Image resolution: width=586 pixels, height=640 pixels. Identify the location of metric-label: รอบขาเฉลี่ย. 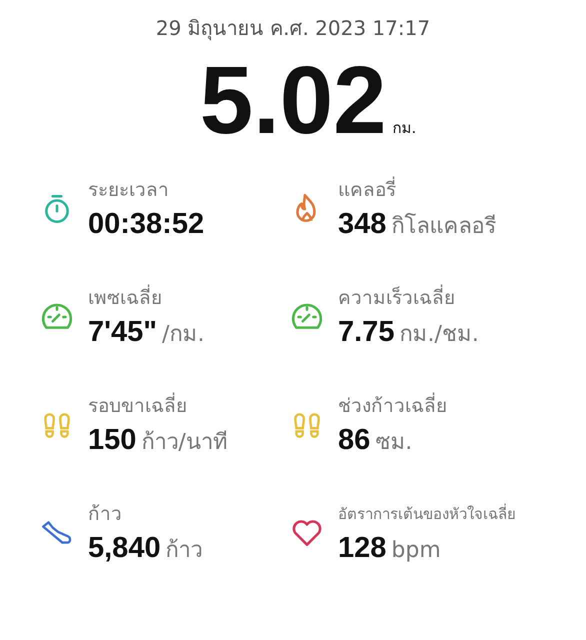
(138, 405).